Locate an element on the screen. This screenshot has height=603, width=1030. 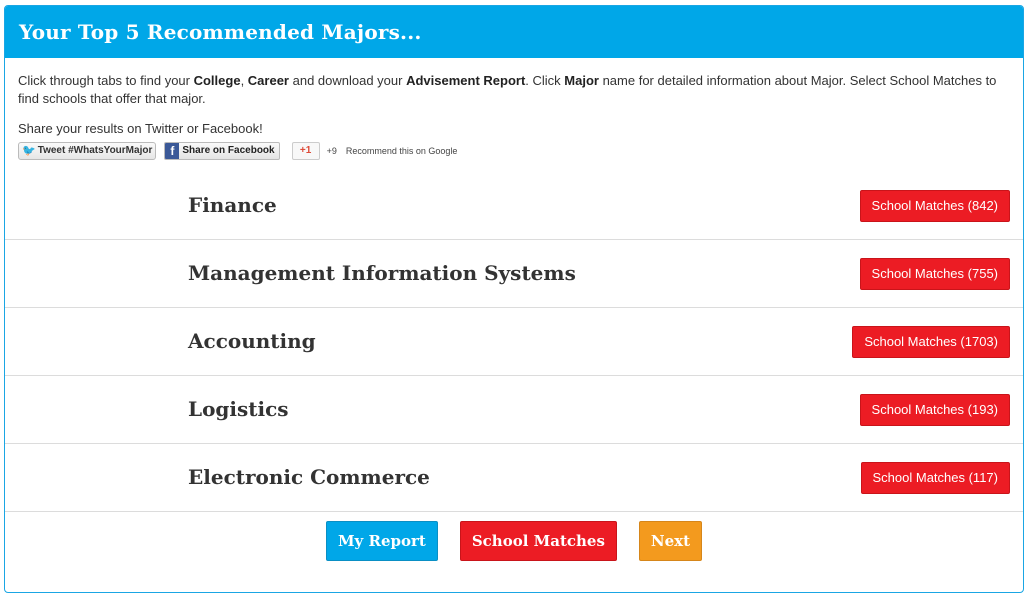
major-row: Logistics School Matches (193) is located at coordinates (514, 410).